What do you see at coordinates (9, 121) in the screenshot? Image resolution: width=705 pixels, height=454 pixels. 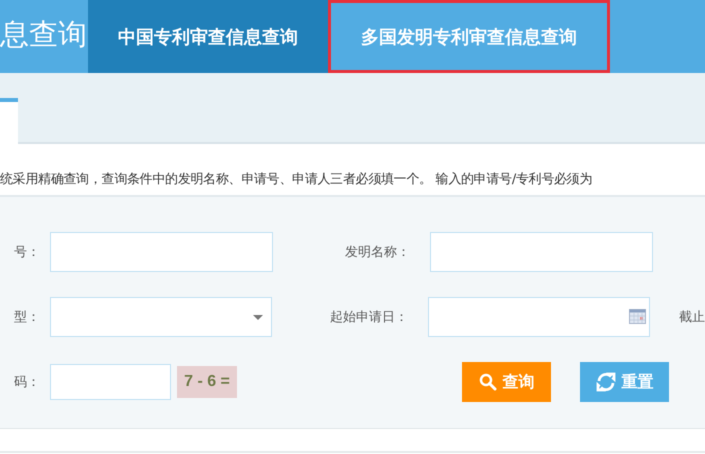 I see `tab` at bounding box center [9, 121].